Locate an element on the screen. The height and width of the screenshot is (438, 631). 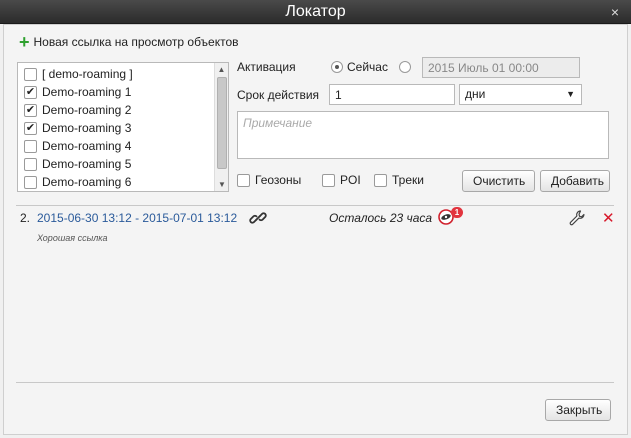
chevron-down-icon: ▼ is located at coordinates (570, 94).